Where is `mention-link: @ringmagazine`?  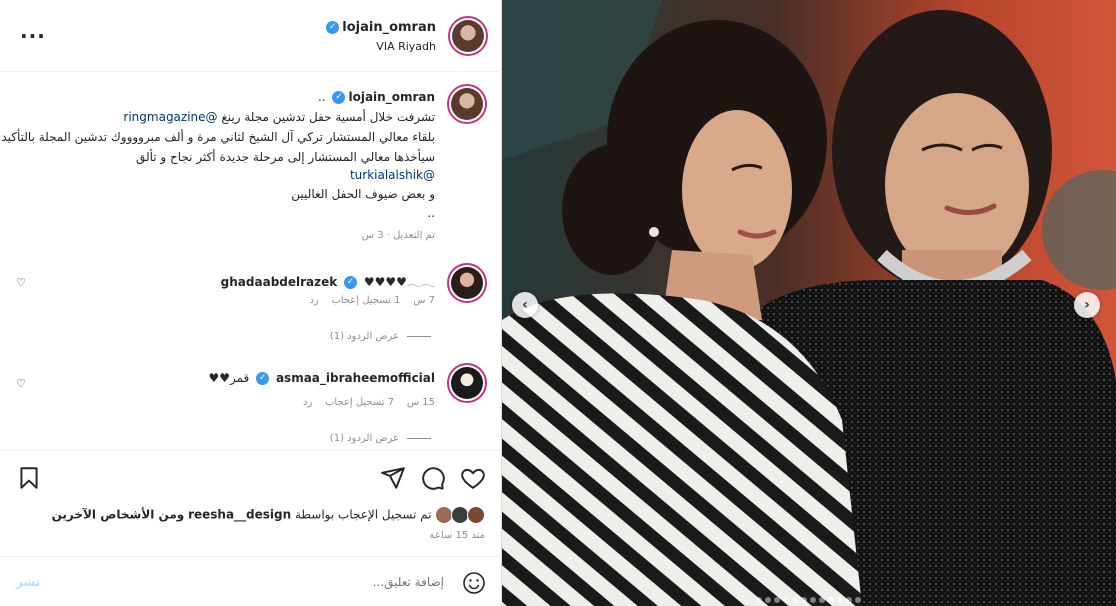
mention-link: @ringmagazine is located at coordinates (170, 117).